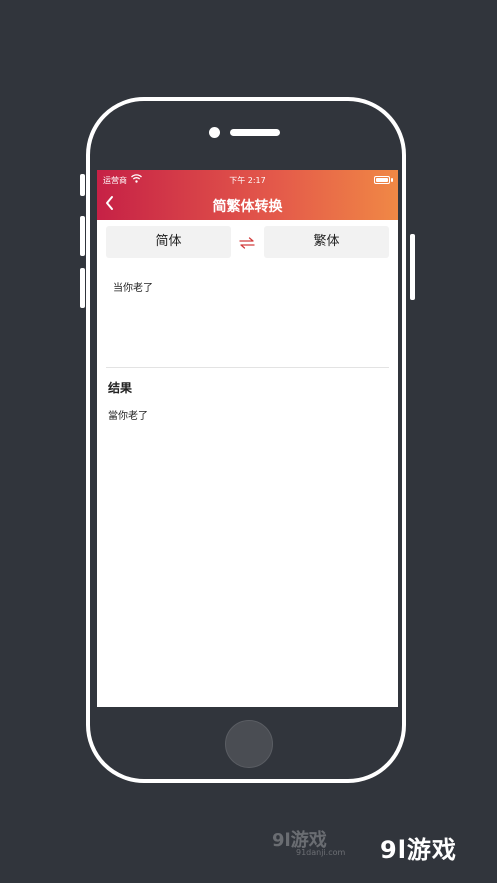 The width and height of the screenshot is (497, 883). What do you see at coordinates (247, 195) in the screenshot?
I see `app-header: 运营商 下午 2:17 简繁体转换` at bounding box center [247, 195].